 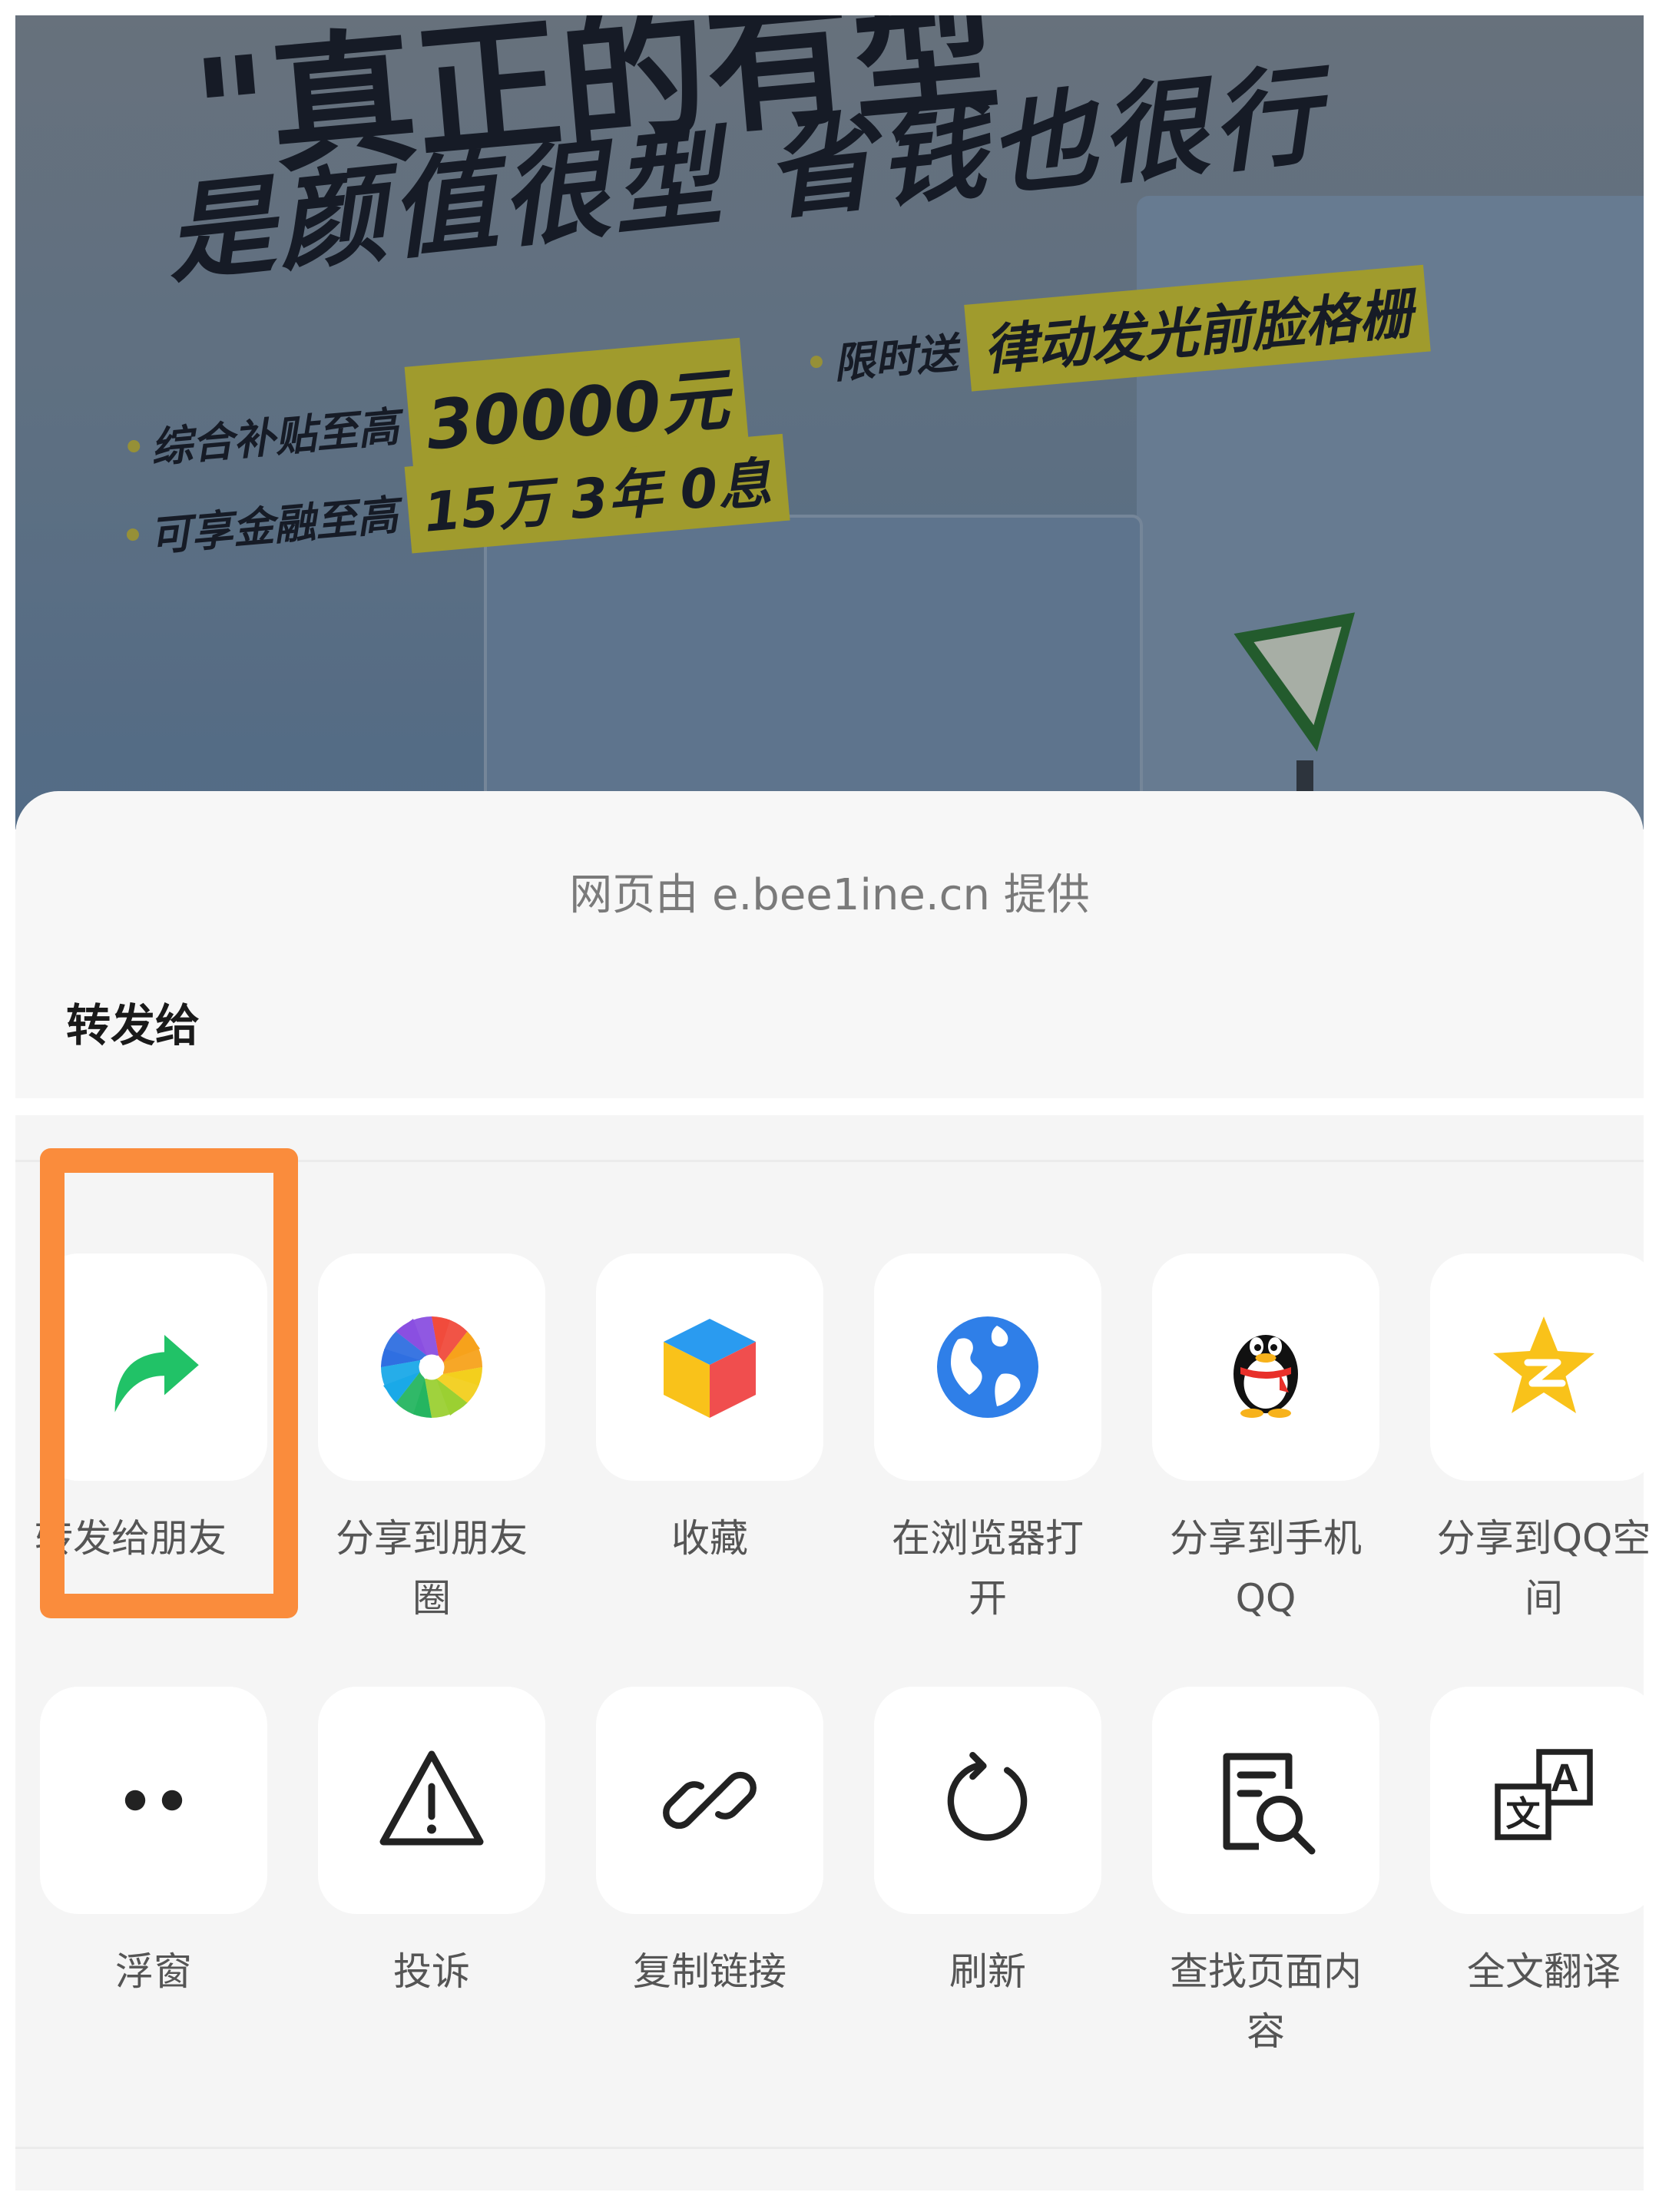 What do you see at coordinates (1522, 1814) in the screenshot?
I see `svg-text: 文` at bounding box center [1522, 1814].